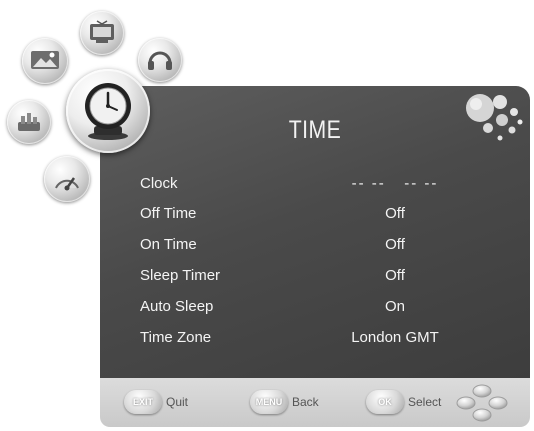 The width and height of the screenshot is (534, 431). Describe the element at coordinates (143, 402) in the screenshot. I see `exit-key-icon: EXIT` at that location.